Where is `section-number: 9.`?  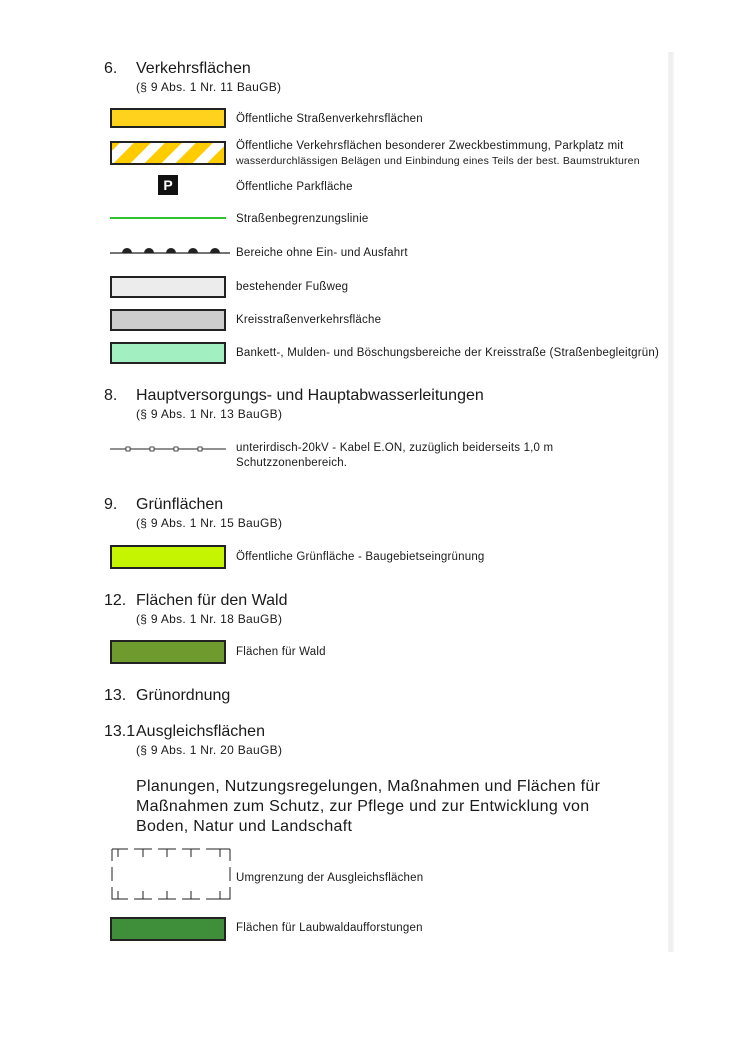
section-number: 9. is located at coordinates (111, 504).